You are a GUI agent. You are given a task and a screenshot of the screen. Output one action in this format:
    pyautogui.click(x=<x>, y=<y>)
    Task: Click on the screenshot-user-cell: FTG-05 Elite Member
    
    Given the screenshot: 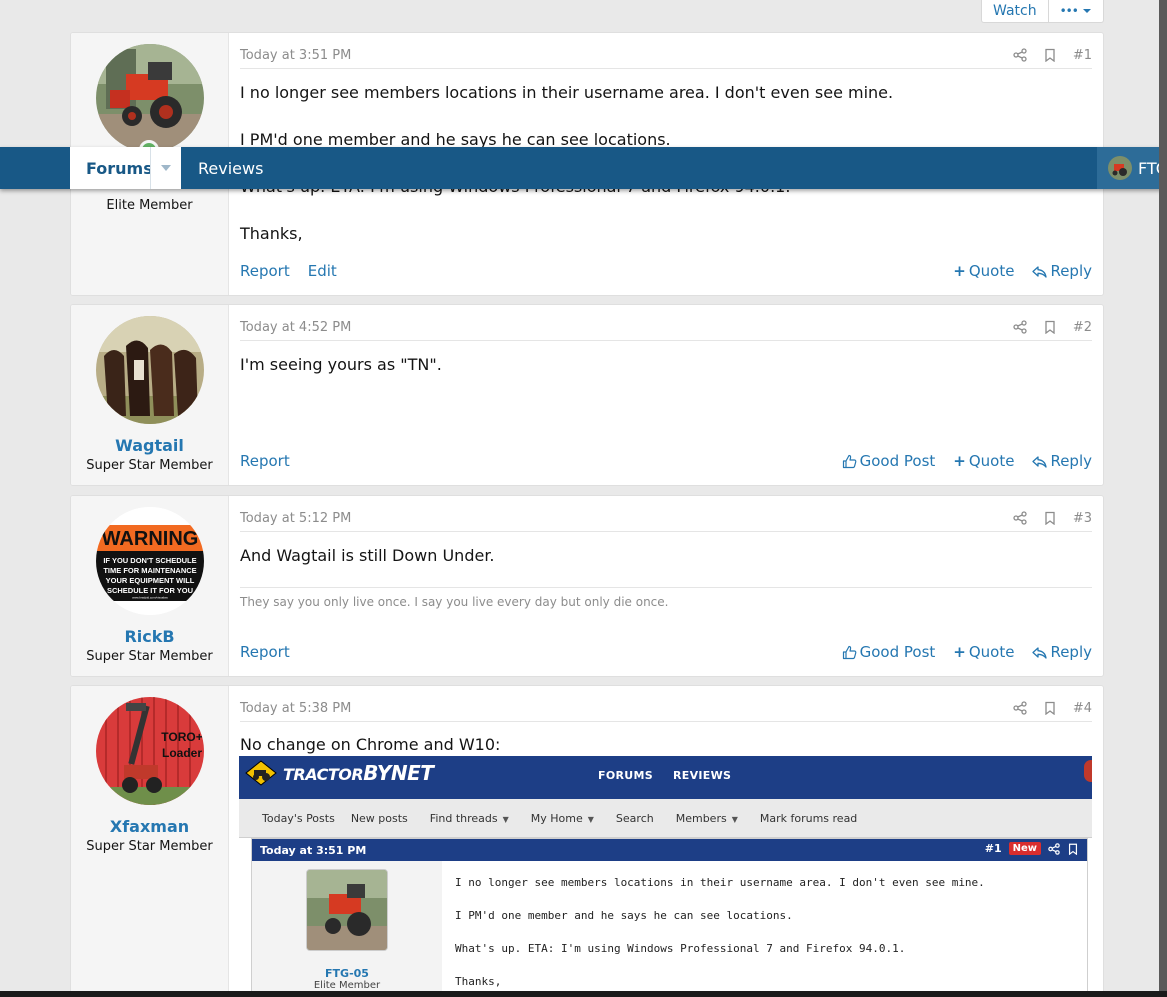 What is the action you would take?
    pyautogui.click(x=347, y=929)
    